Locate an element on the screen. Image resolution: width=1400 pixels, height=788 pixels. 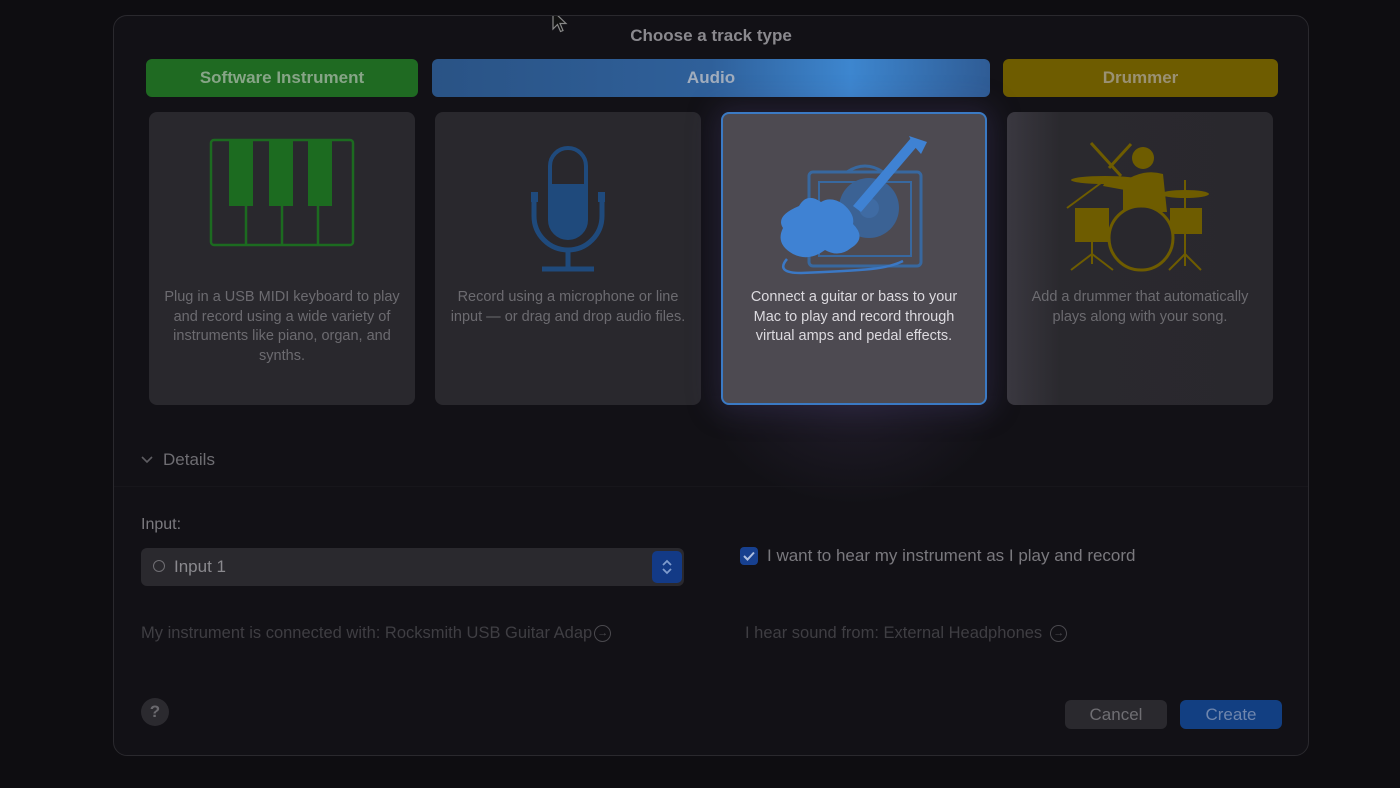
microphone-icon is located at coordinates (568, 209).